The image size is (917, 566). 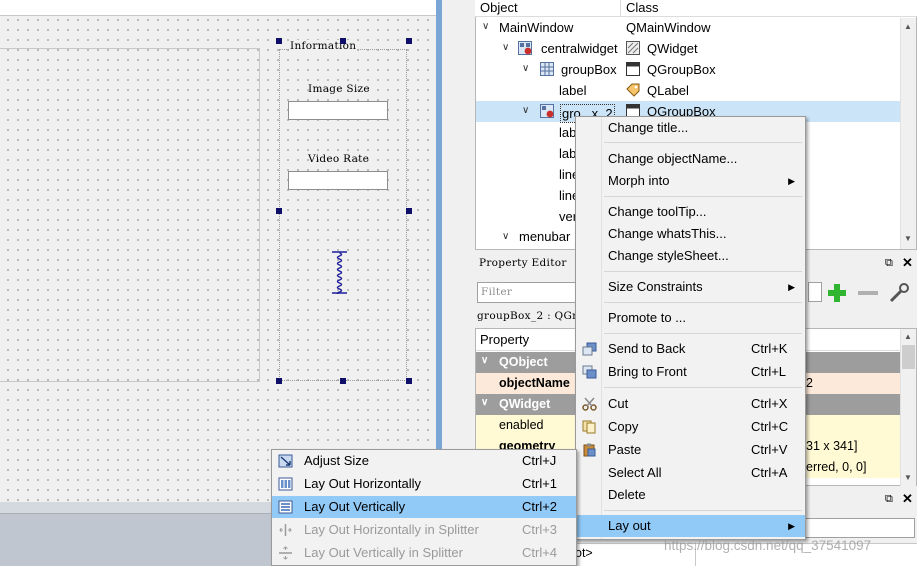 I want to click on paste-clipboard-icon, so click(x=589, y=450).